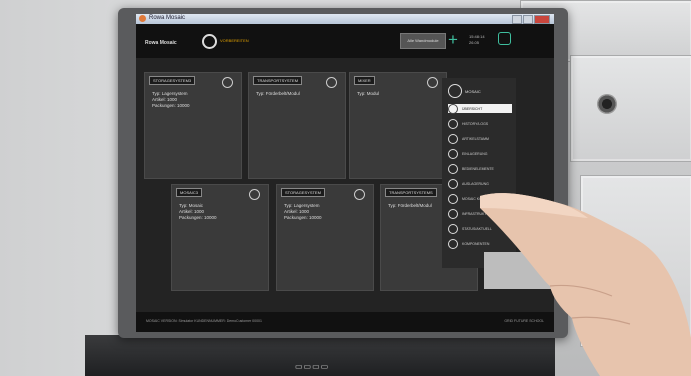 The image size is (691, 376). Describe the element at coordinates (167, 18) in the screenshot. I see `window-title: Rowa Mosaic` at that location.